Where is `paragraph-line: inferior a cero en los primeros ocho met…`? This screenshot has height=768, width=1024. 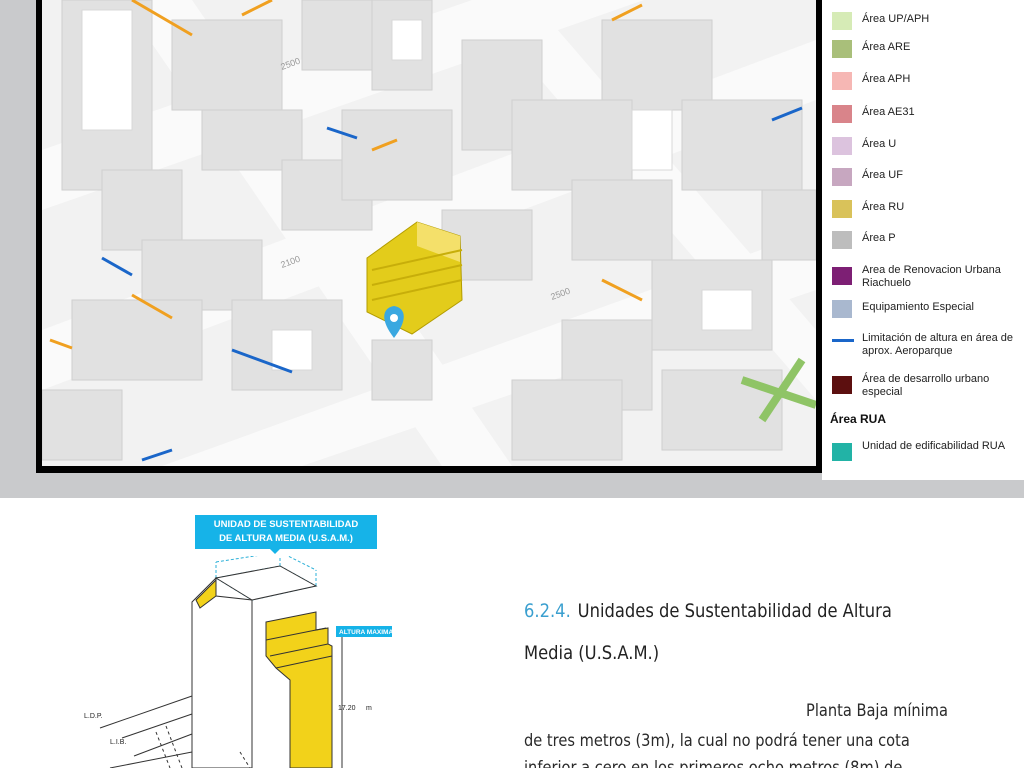
paragraph-line: inferior a cero en los primeros ocho met… is located at coordinates (713, 763).